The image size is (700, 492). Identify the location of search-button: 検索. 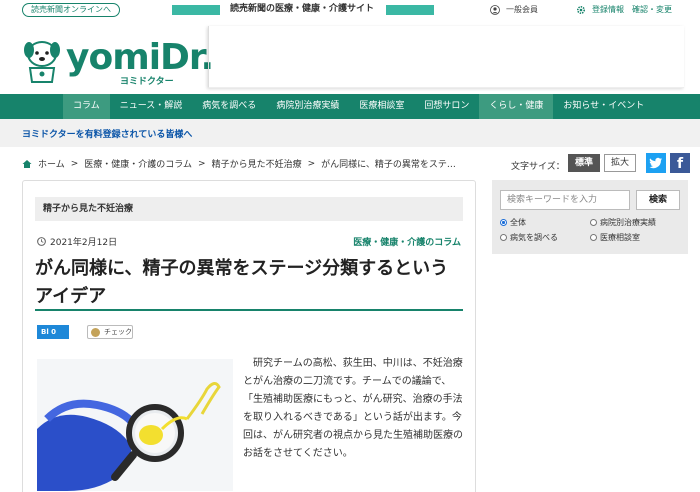
(658, 200).